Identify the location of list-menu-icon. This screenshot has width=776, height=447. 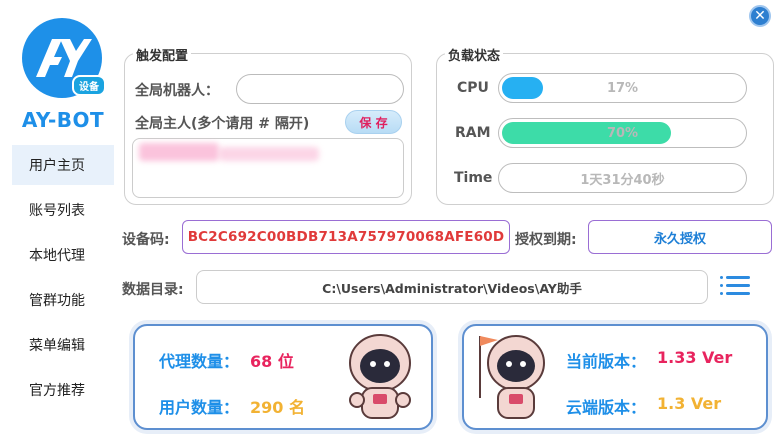
(736, 286).